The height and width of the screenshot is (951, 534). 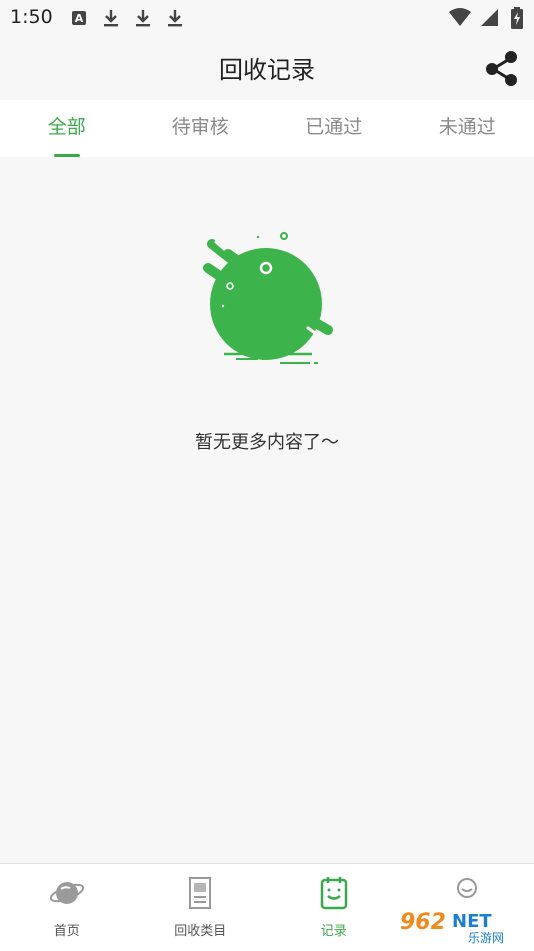 What do you see at coordinates (200, 893) in the screenshot?
I see `catalog-icon` at bounding box center [200, 893].